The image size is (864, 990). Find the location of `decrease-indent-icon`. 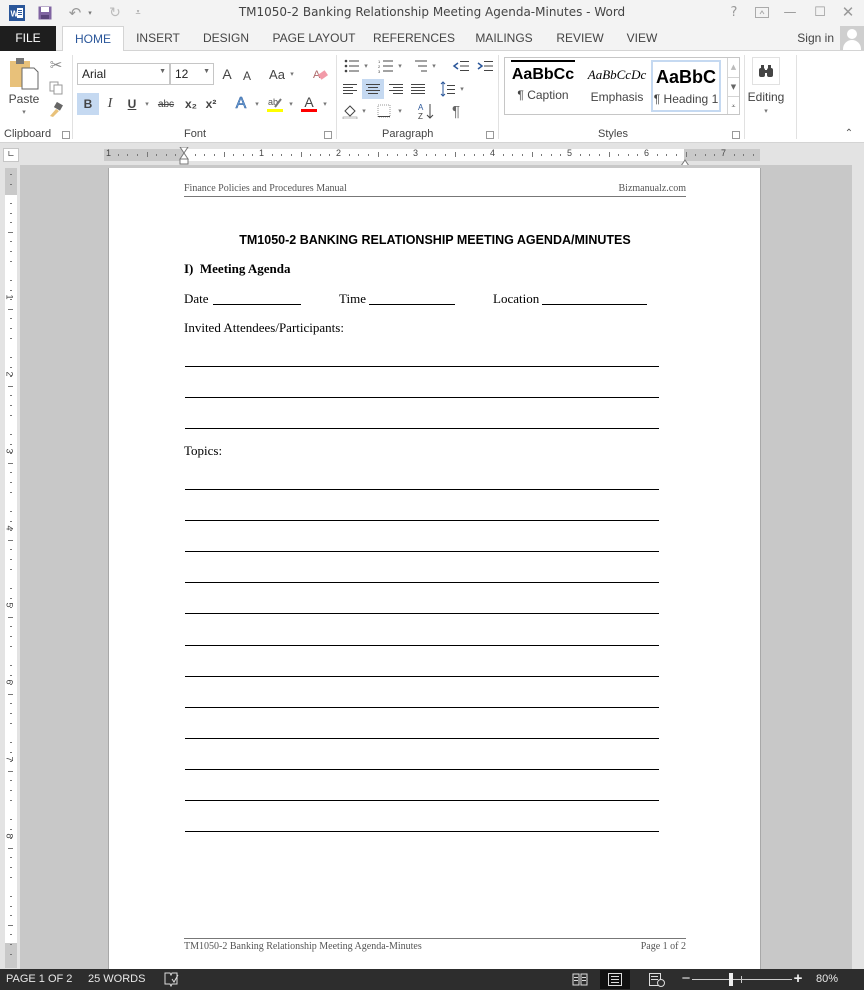

decrease-indent-icon is located at coordinates (461, 66).